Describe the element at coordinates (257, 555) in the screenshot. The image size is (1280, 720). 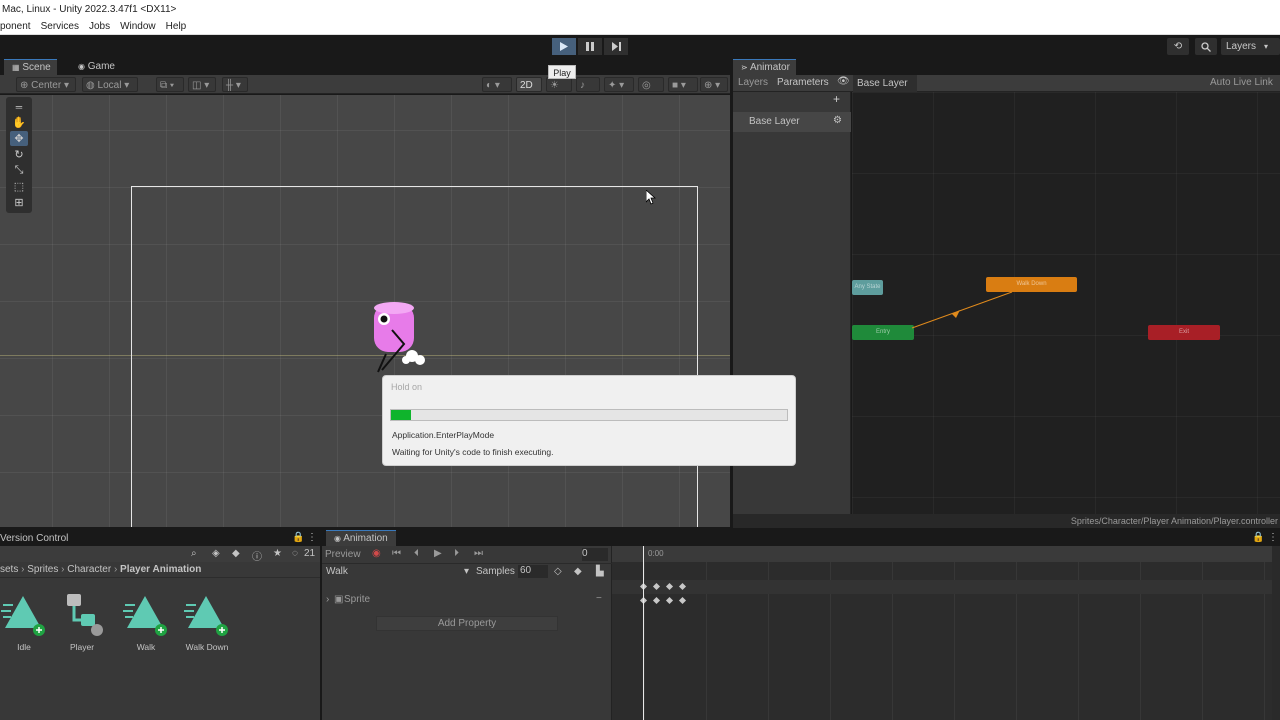
I see `info-icon: ⓘ` at that location.